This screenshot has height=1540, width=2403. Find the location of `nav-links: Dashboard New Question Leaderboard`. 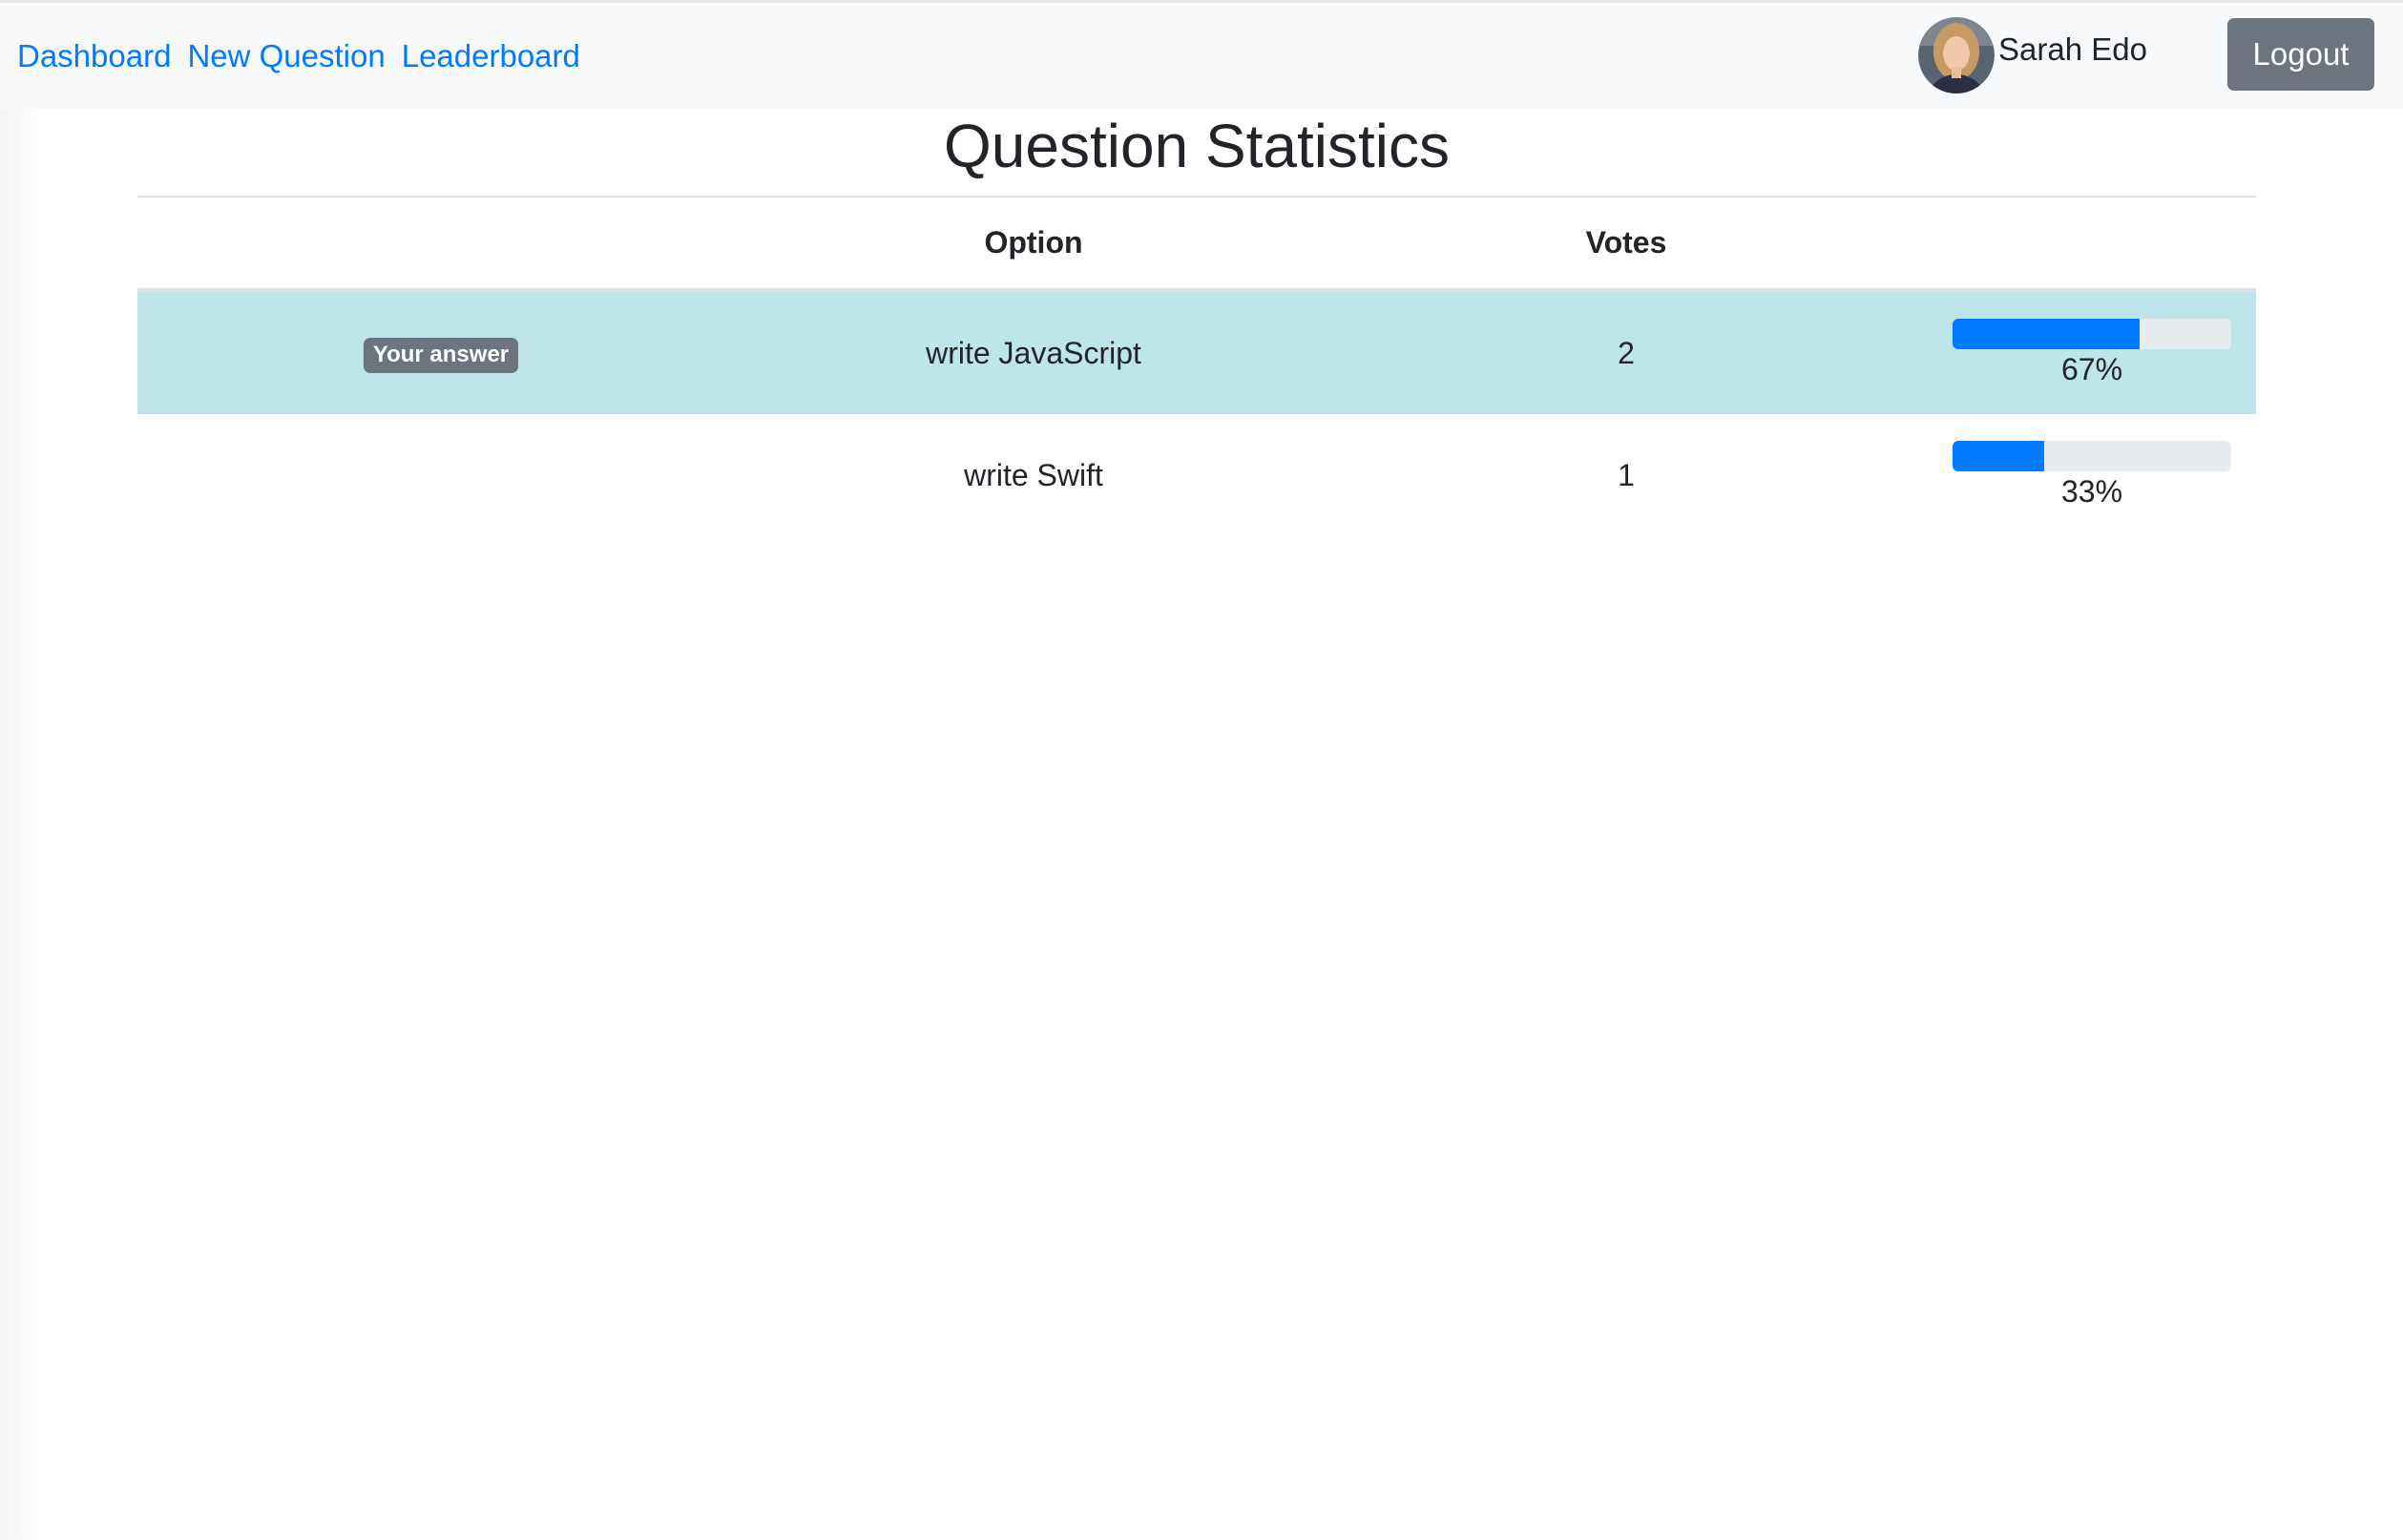

nav-links: Dashboard New Question Leaderboard is located at coordinates (307, 56).